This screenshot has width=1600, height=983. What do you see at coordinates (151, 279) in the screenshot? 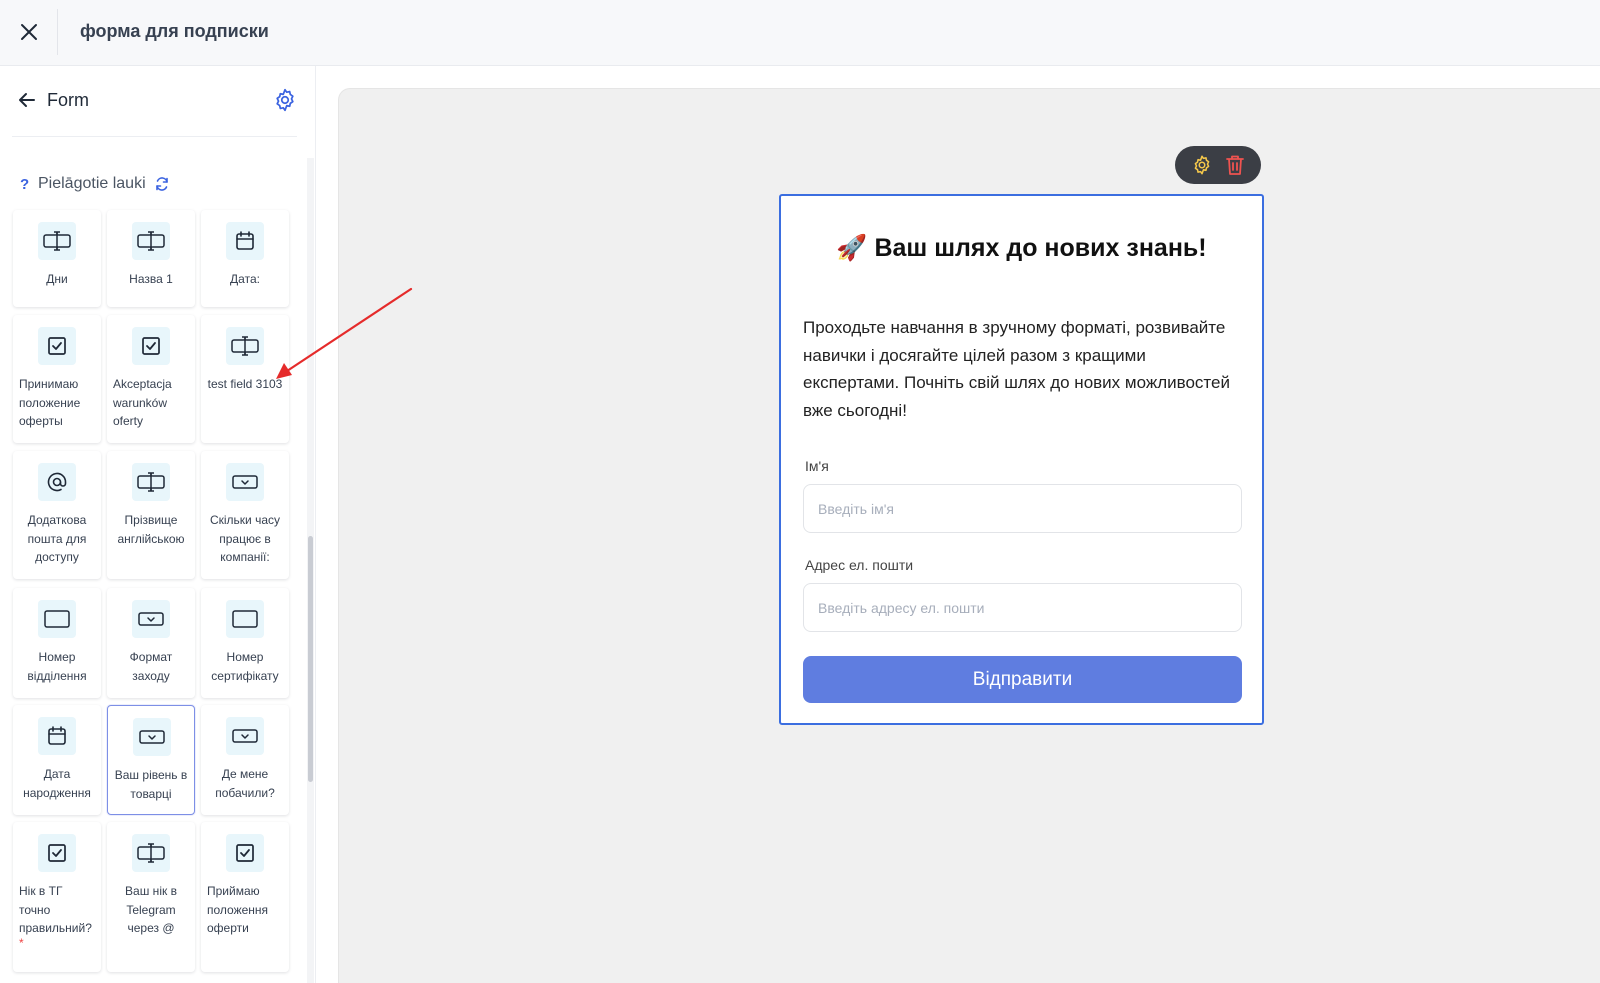
I see `field-tile-label: Назва 1` at bounding box center [151, 279].